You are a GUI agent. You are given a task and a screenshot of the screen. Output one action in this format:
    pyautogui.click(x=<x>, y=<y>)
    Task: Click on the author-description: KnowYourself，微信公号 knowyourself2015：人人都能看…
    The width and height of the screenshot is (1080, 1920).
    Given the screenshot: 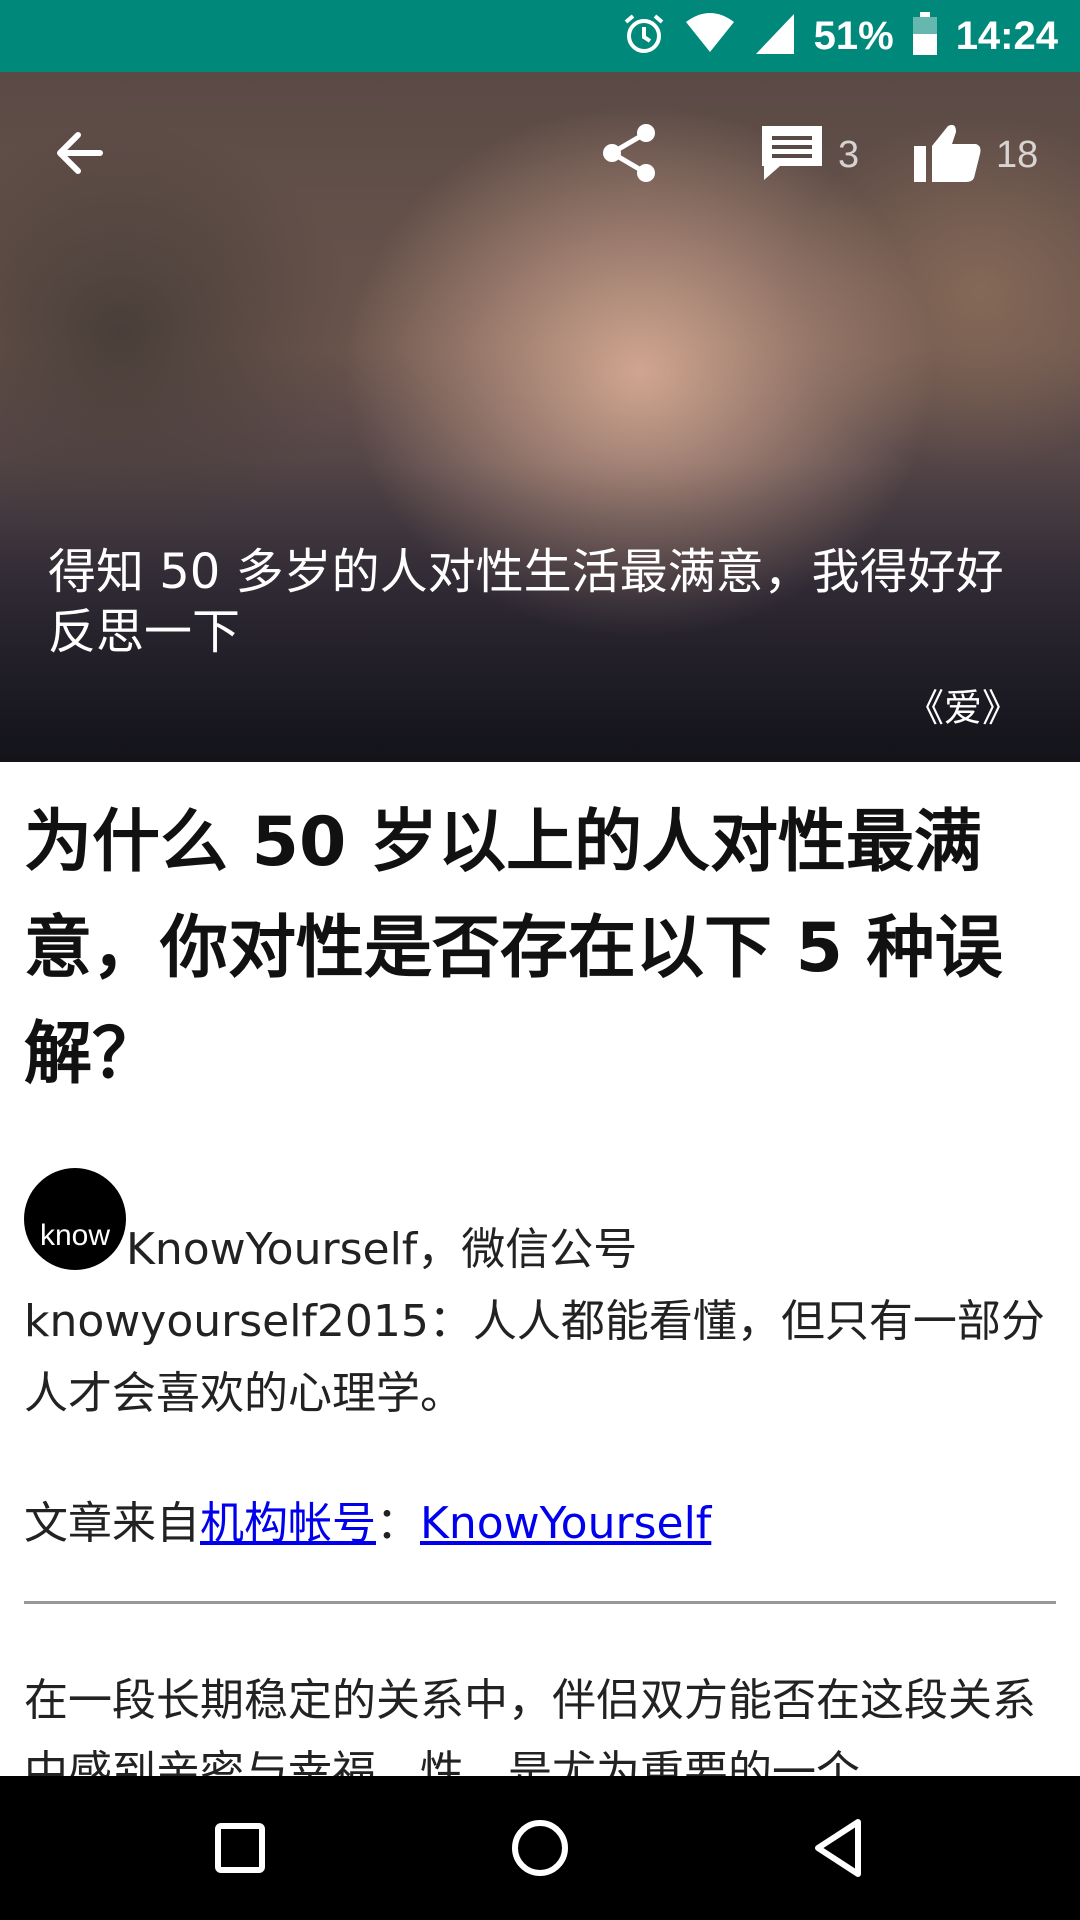 What is the action you would take?
    pyautogui.click(x=534, y=1321)
    